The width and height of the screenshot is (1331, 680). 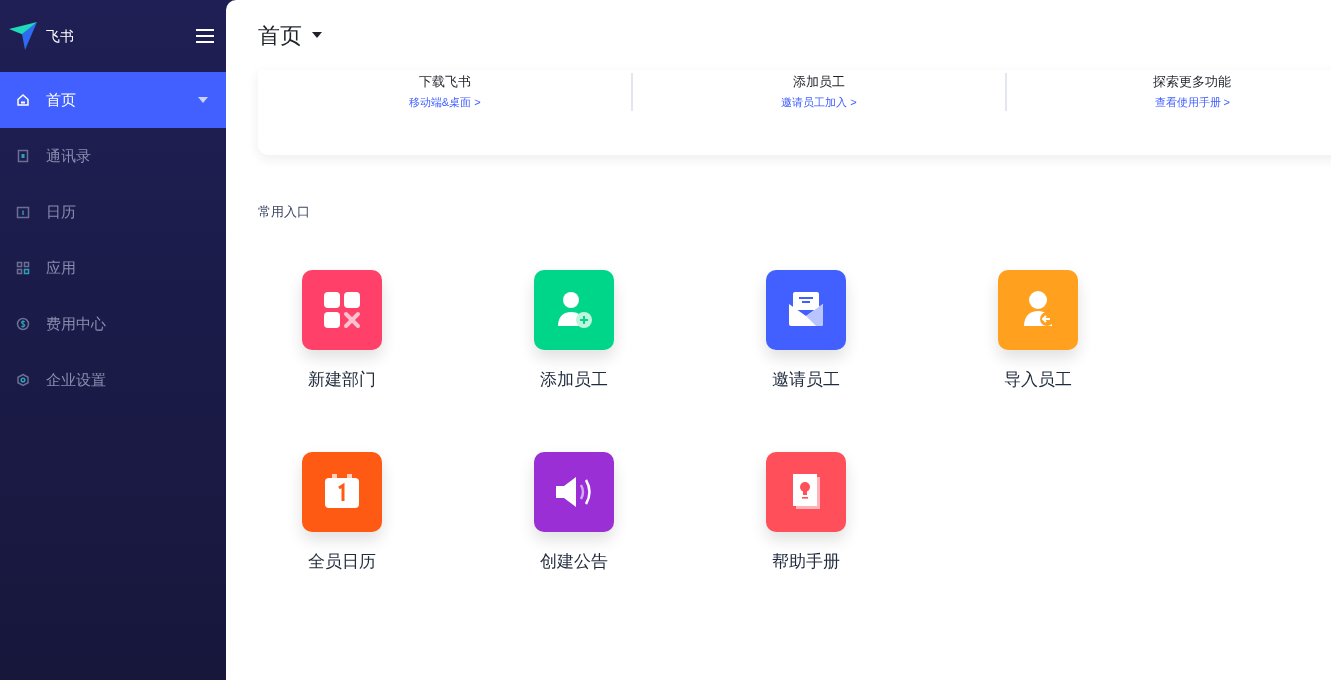 I want to click on sidebar-item: 费用中心, so click(x=113, y=324).